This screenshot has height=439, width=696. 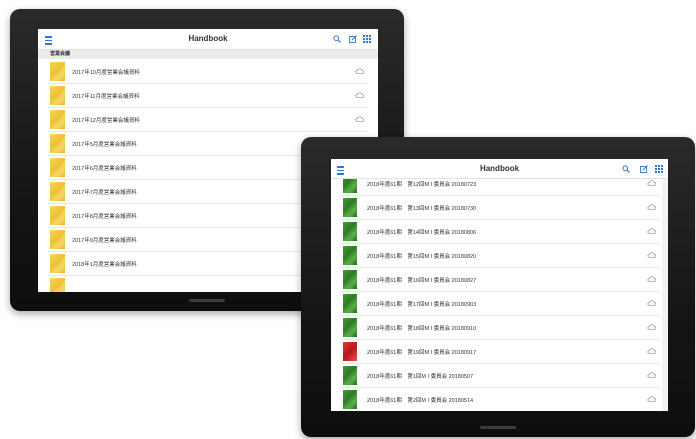 I want to click on app-bar-overlay: Handbook, so click(x=499, y=169).